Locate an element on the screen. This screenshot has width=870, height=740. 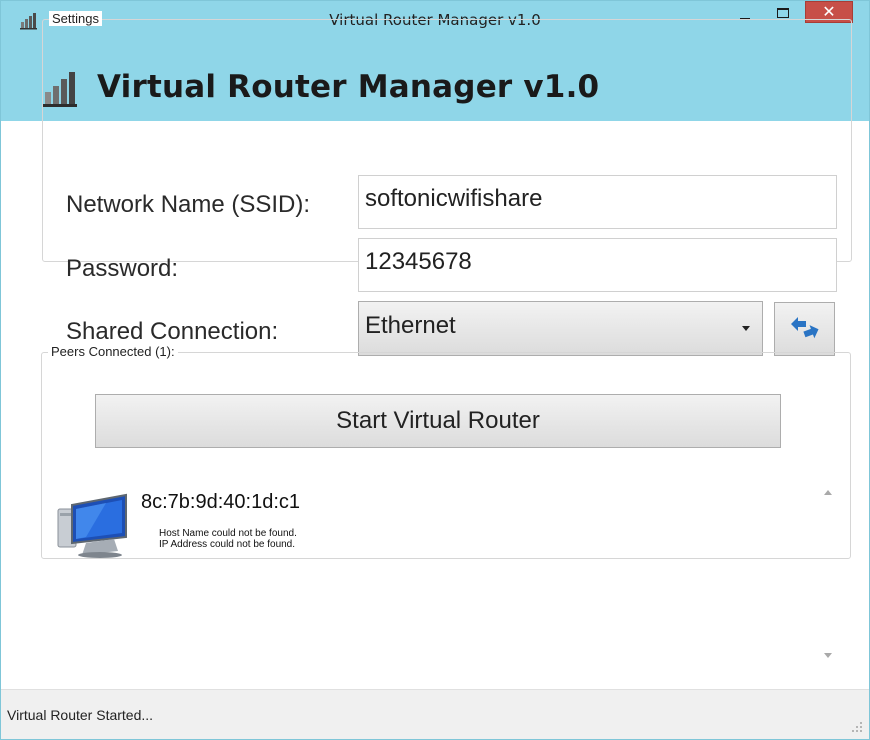
refresh-arrows-icon is located at coordinates (805, 328).